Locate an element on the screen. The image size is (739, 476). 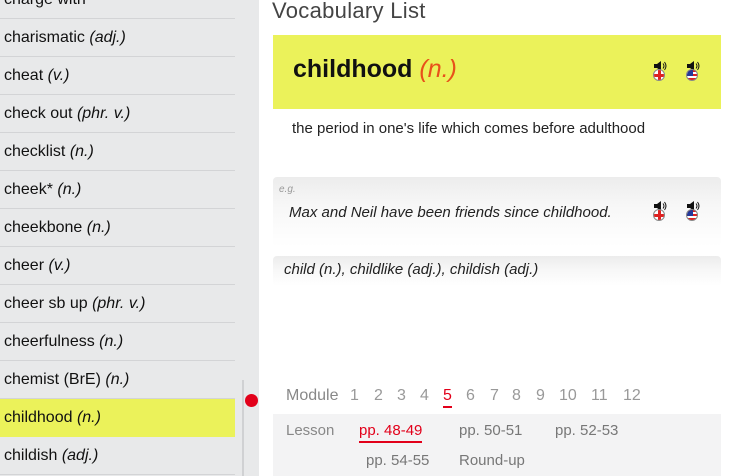
word-text: chemist (BrE) is located at coordinates (52, 379).